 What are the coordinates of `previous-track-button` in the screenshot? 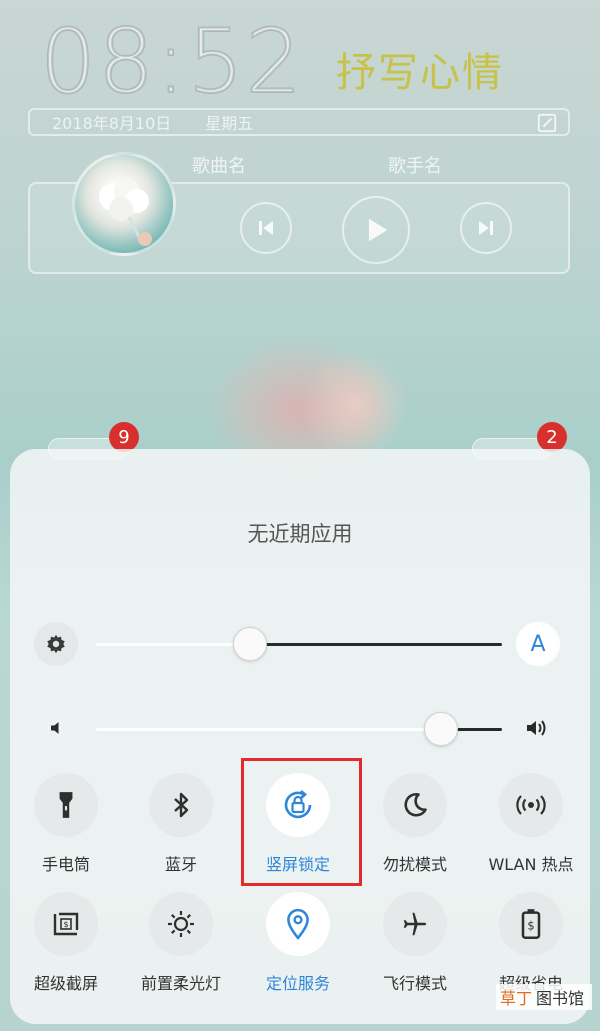 It's located at (266, 228).